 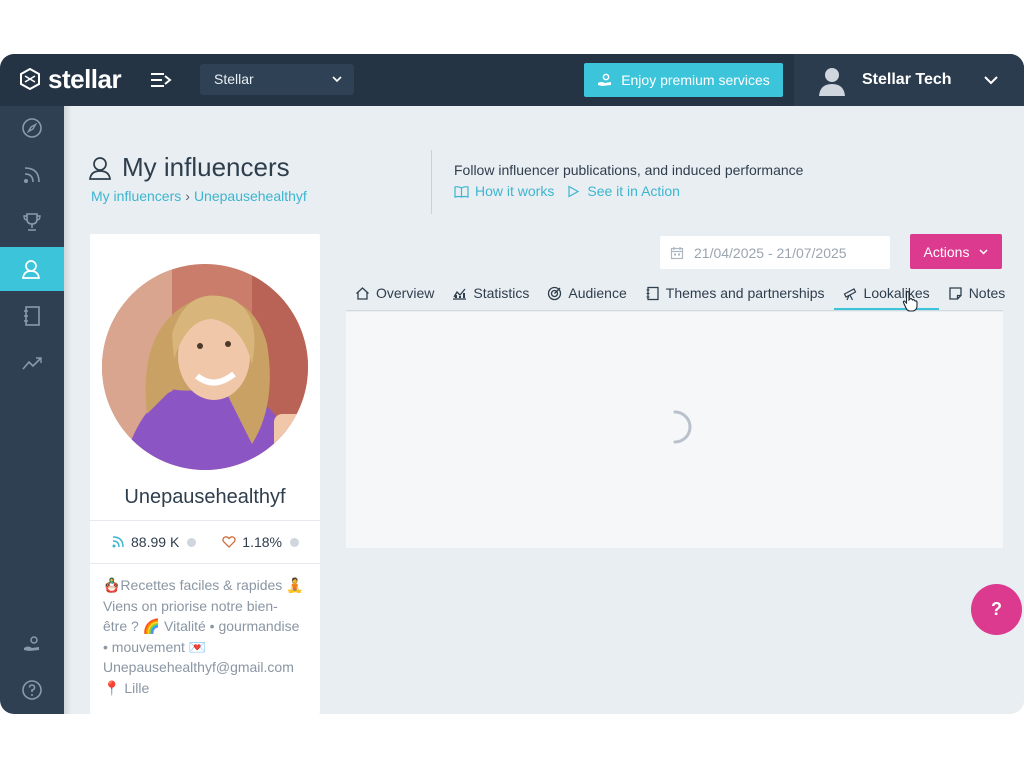 I want to click on bio-line: Viens on priorise notre bien-, so click(x=190, y=605).